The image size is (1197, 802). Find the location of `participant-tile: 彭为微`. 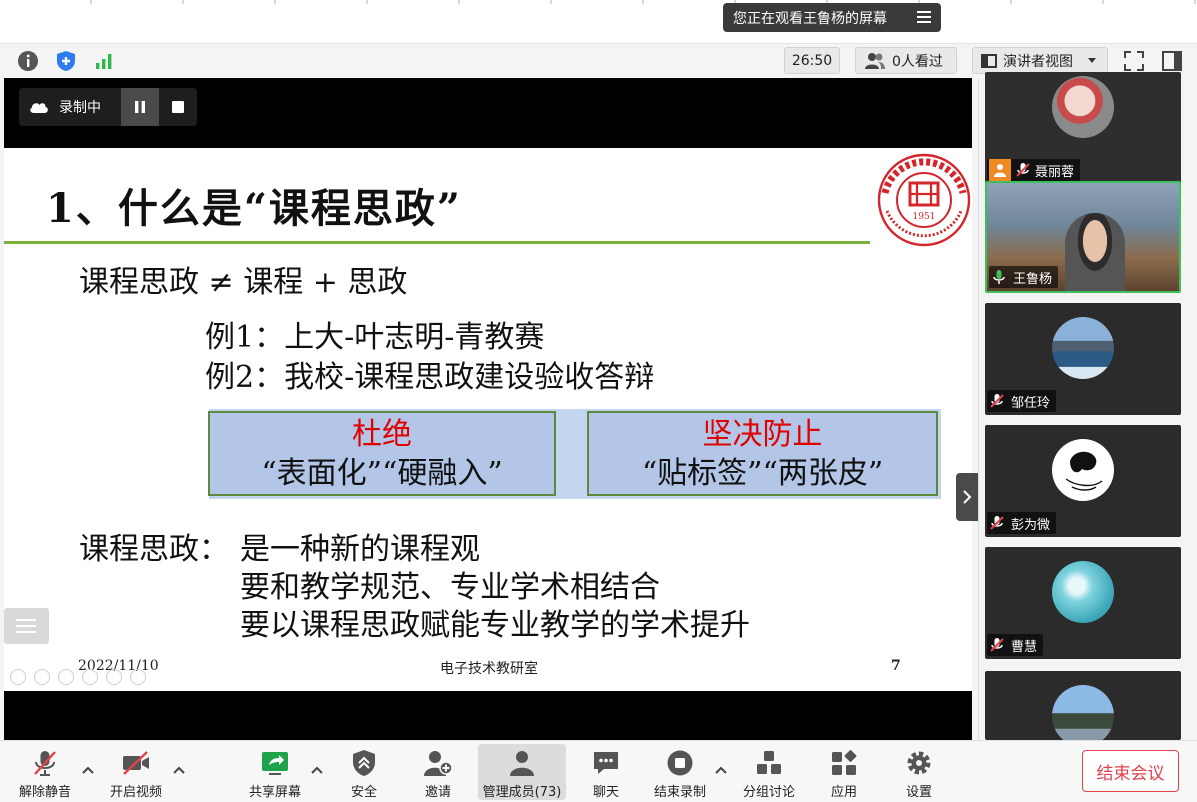

participant-tile: 彭为微 is located at coordinates (1083, 481).